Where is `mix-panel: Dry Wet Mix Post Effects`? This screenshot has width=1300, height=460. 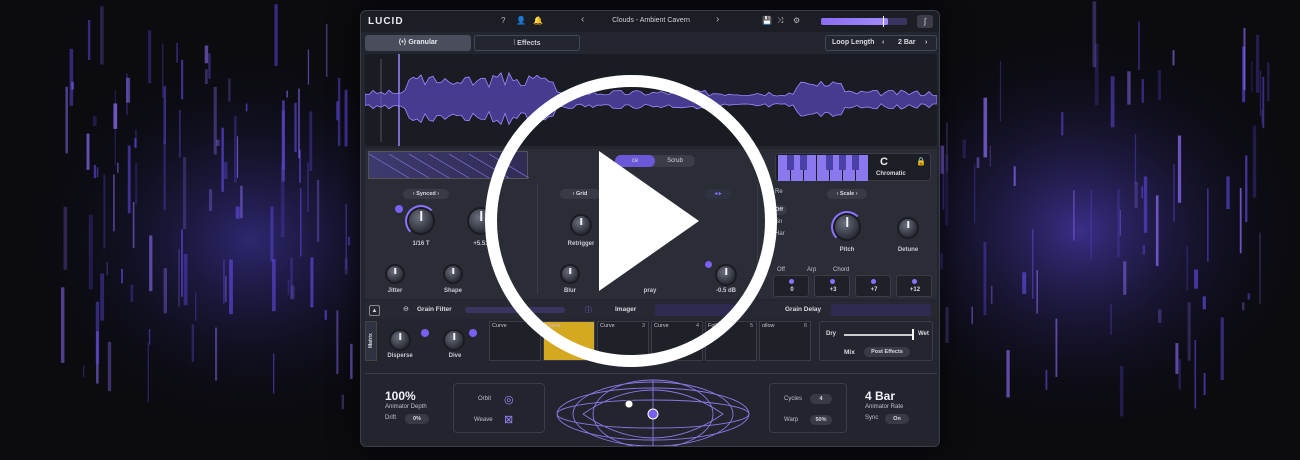
mix-panel: Dry Wet Mix Post Effects is located at coordinates (876, 341).